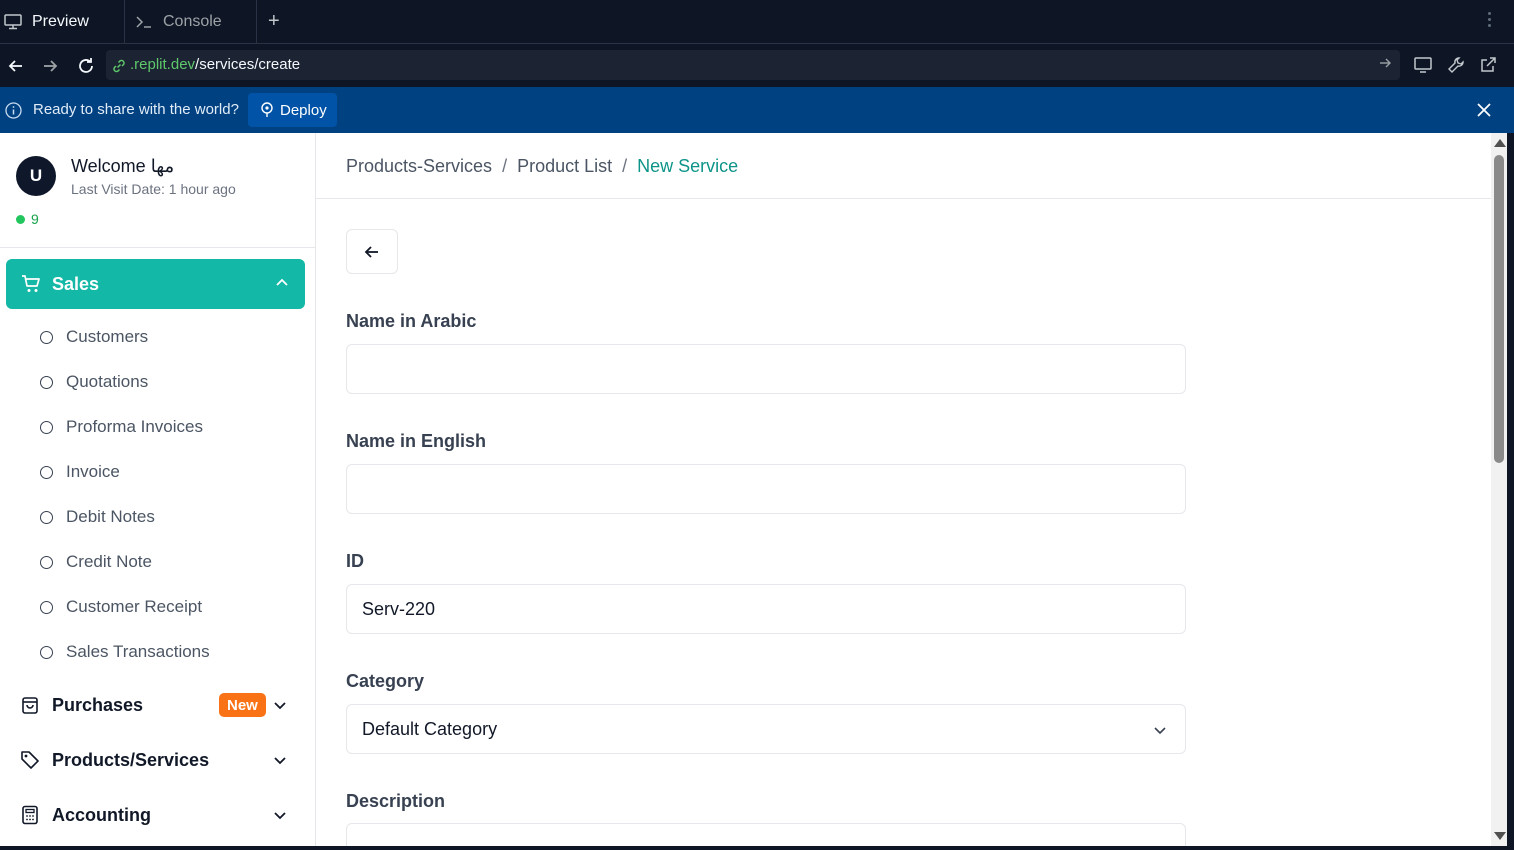  Describe the element at coordinates (107, 336) in the screenshot. I see `sidebar-item-label: Customers` at that location.